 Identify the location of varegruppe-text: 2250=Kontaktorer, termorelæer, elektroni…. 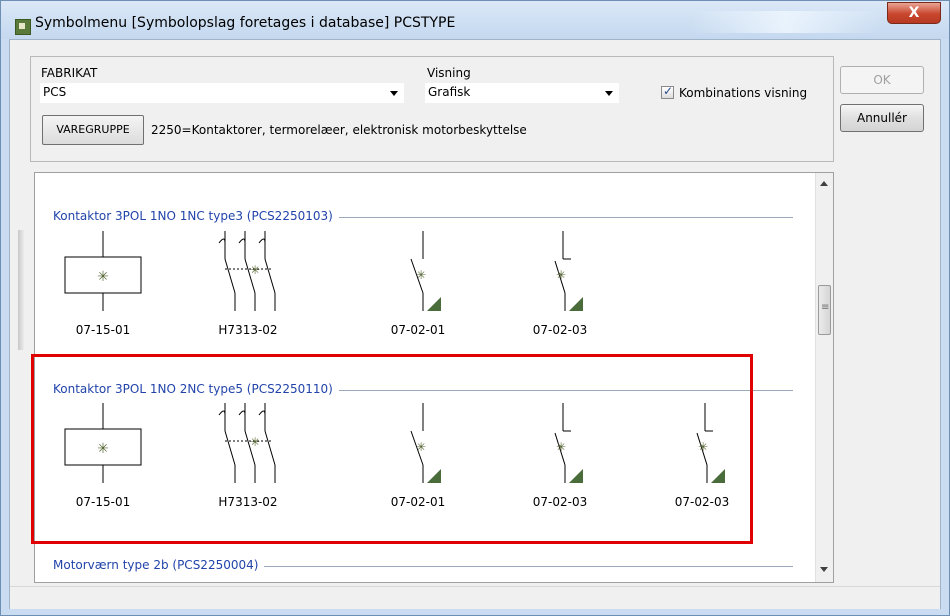
(339, 130).